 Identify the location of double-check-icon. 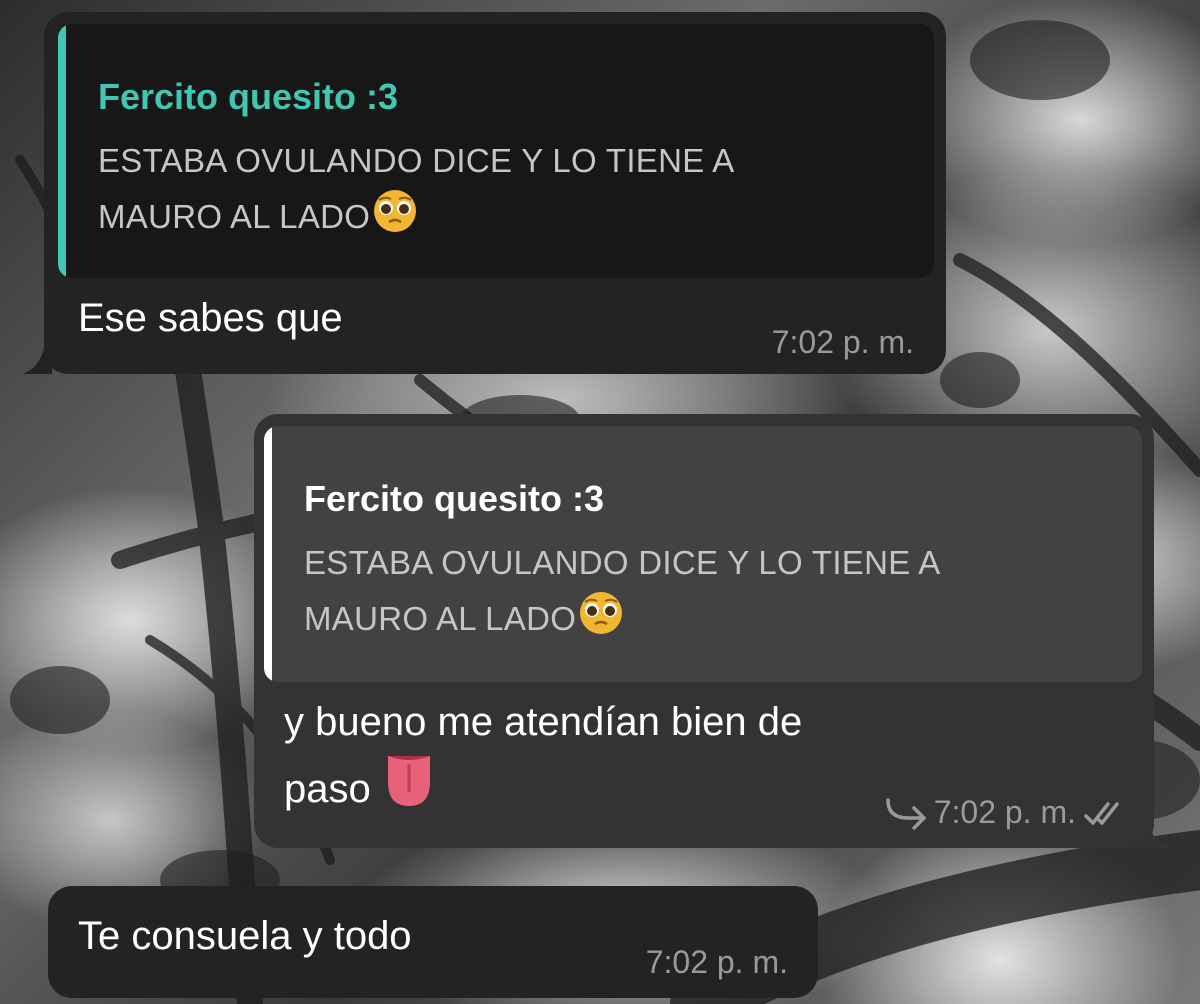
(1101, 813).